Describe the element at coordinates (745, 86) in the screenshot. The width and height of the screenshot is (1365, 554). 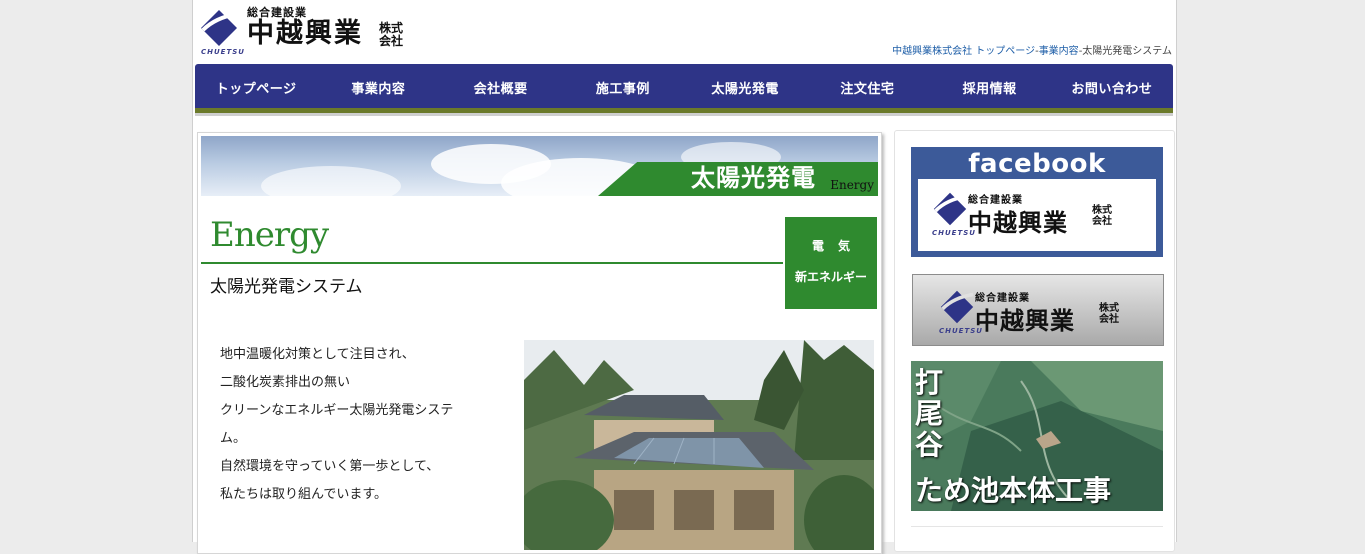
I see `nav-item-solar: 太陽光発電` at that location.